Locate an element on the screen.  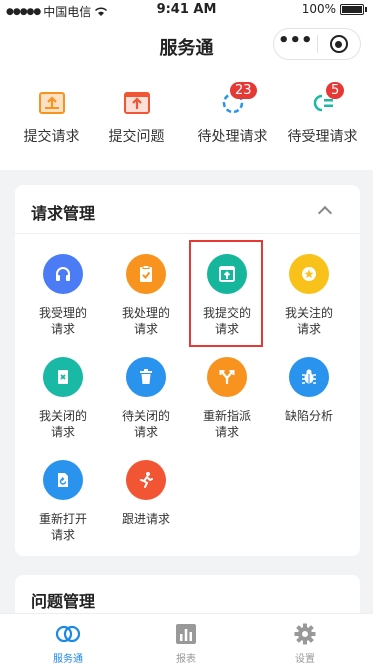
close-program-button is located at coordinates (339, 44).